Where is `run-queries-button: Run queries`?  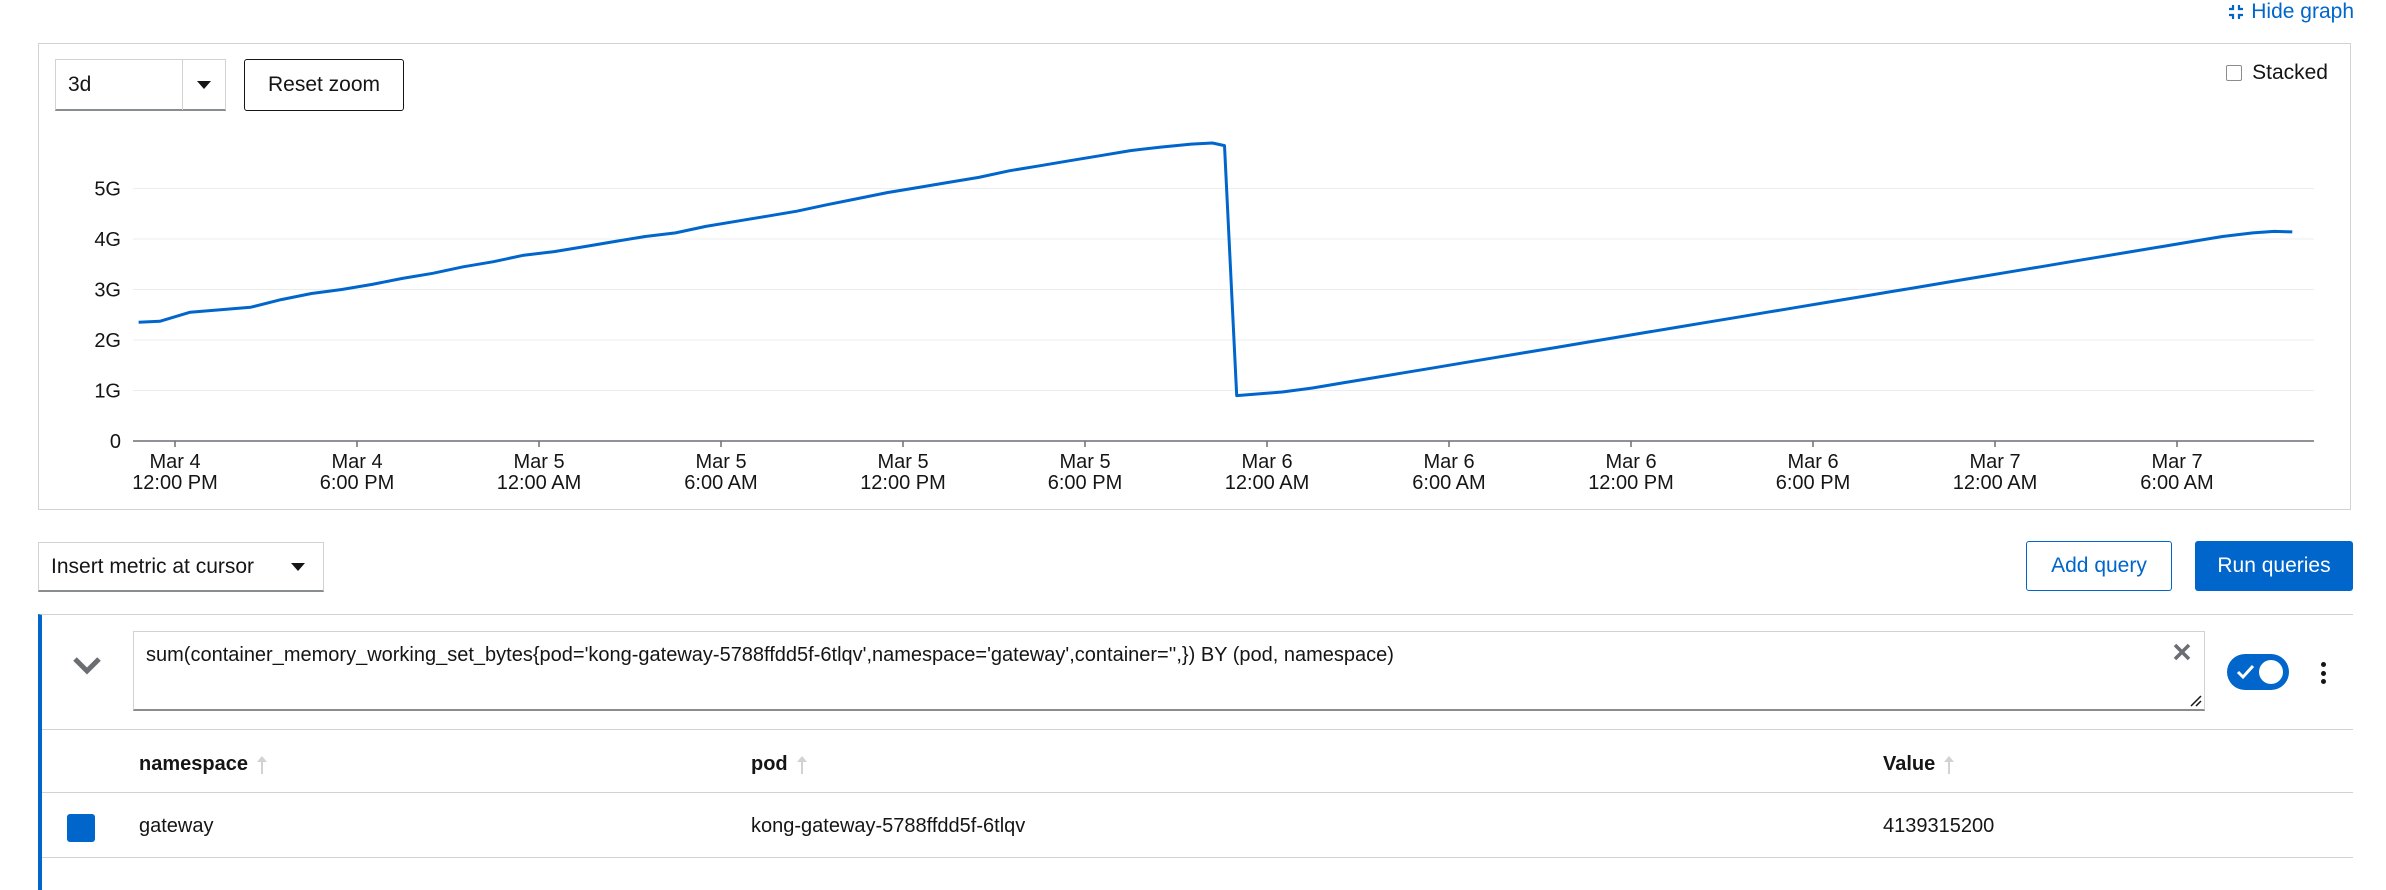 run-queries-button: Run queries is located at coordinates (2274, 566).